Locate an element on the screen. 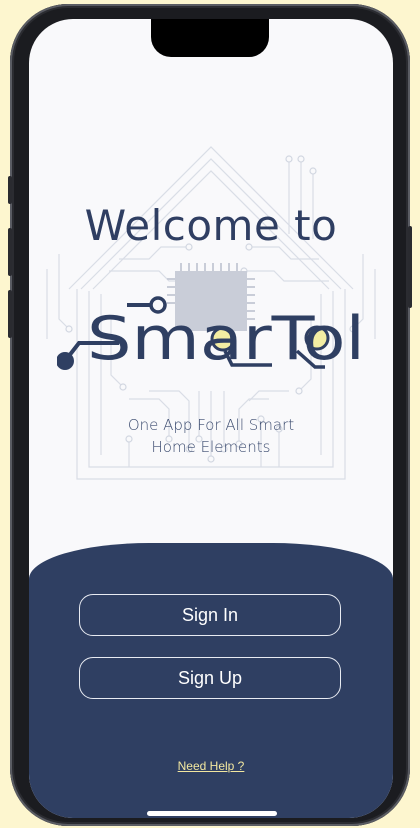 The width and height of the screenshot is (420, 828). phone-notch is located at coordinates (210, 38).